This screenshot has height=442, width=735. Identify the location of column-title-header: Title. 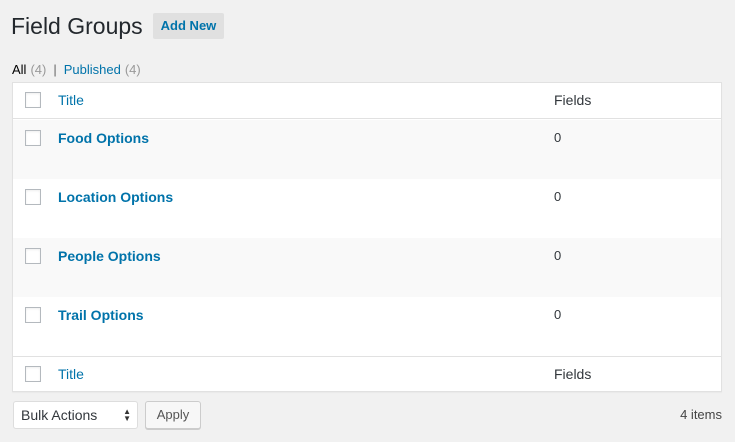
(71, 100).